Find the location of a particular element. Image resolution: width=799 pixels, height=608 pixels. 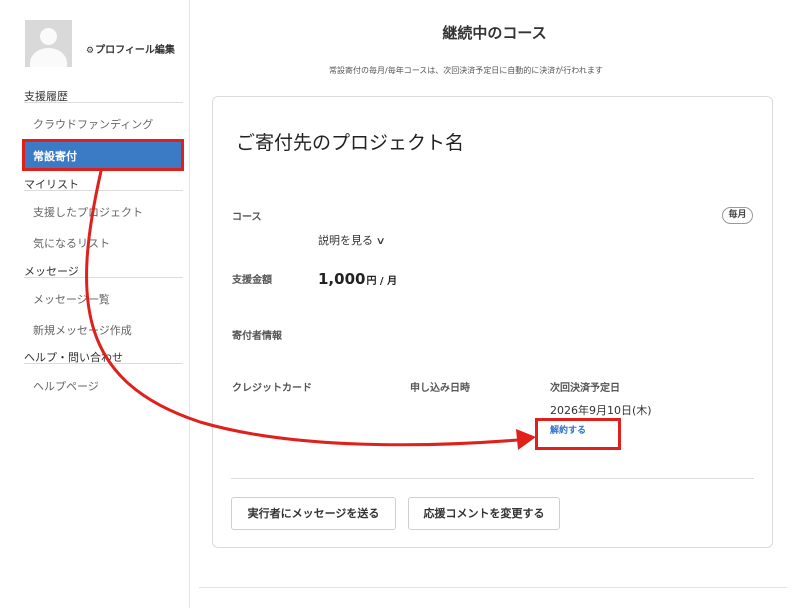

sidebar-item-message-list: メッセージ一覧 is located at coordinates (71, 299).